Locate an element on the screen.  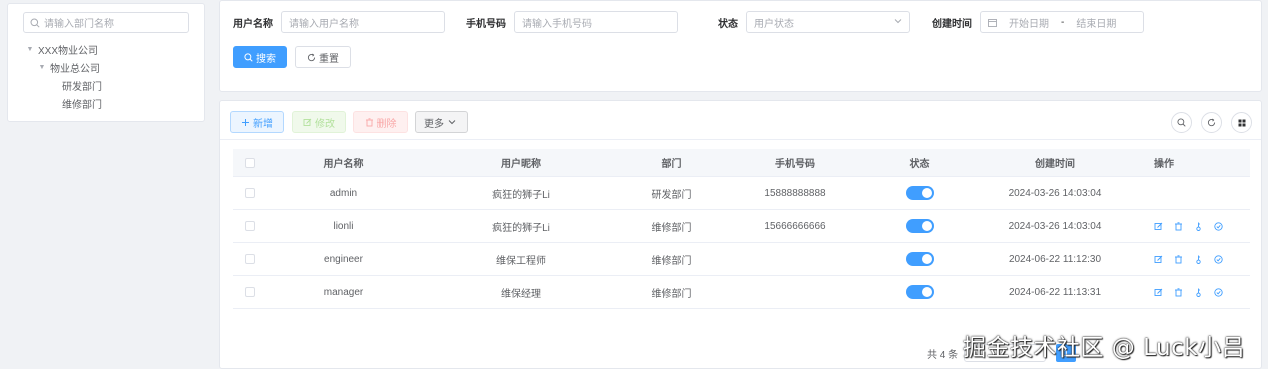
date-range-picker: 开始日期 - 结束日期 is located at coordinates (1062, 22).